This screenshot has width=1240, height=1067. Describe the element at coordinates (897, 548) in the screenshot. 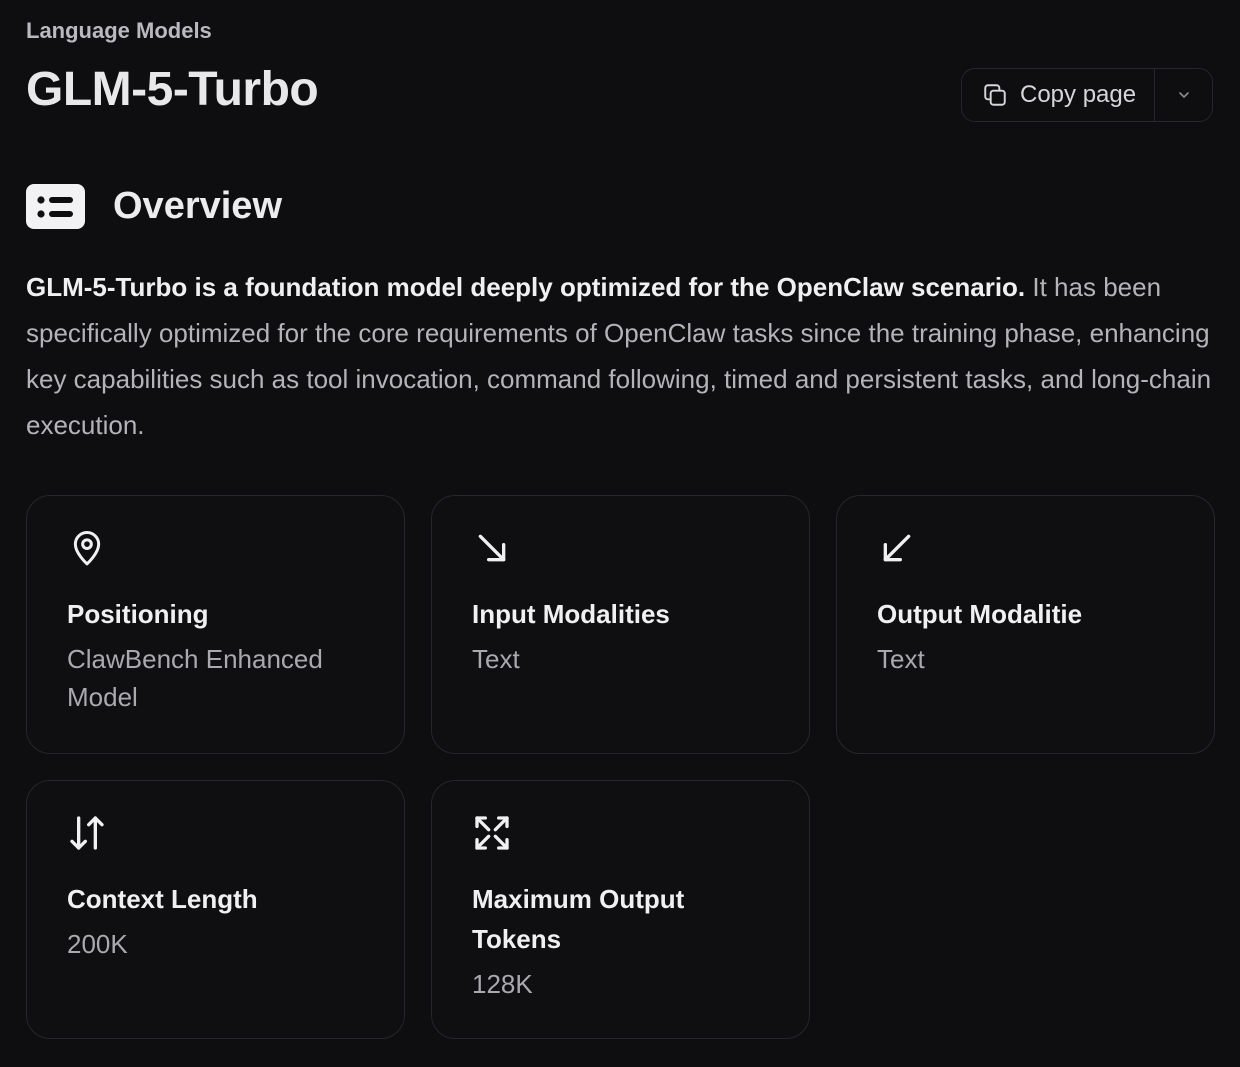

I see `arrow-down-left-icon` at that location.